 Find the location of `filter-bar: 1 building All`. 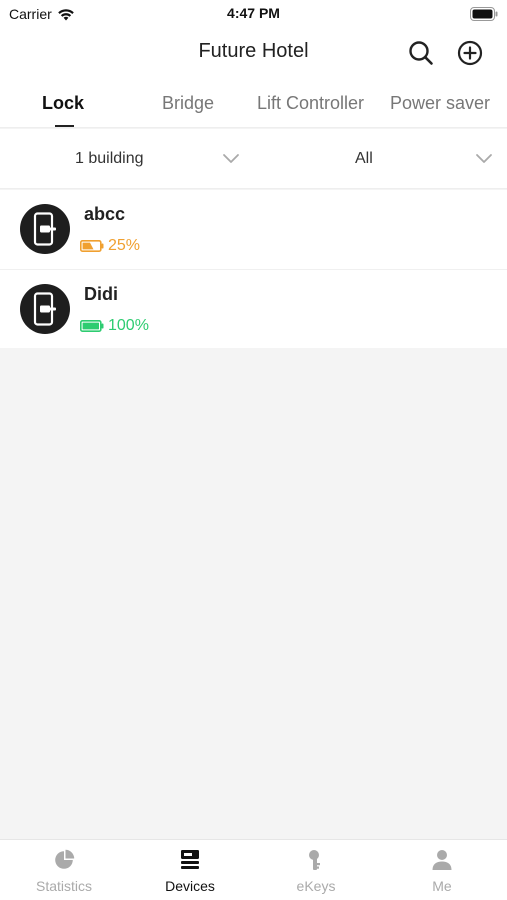

filter-bar: 1 building All is located at coordinates (253, 159).